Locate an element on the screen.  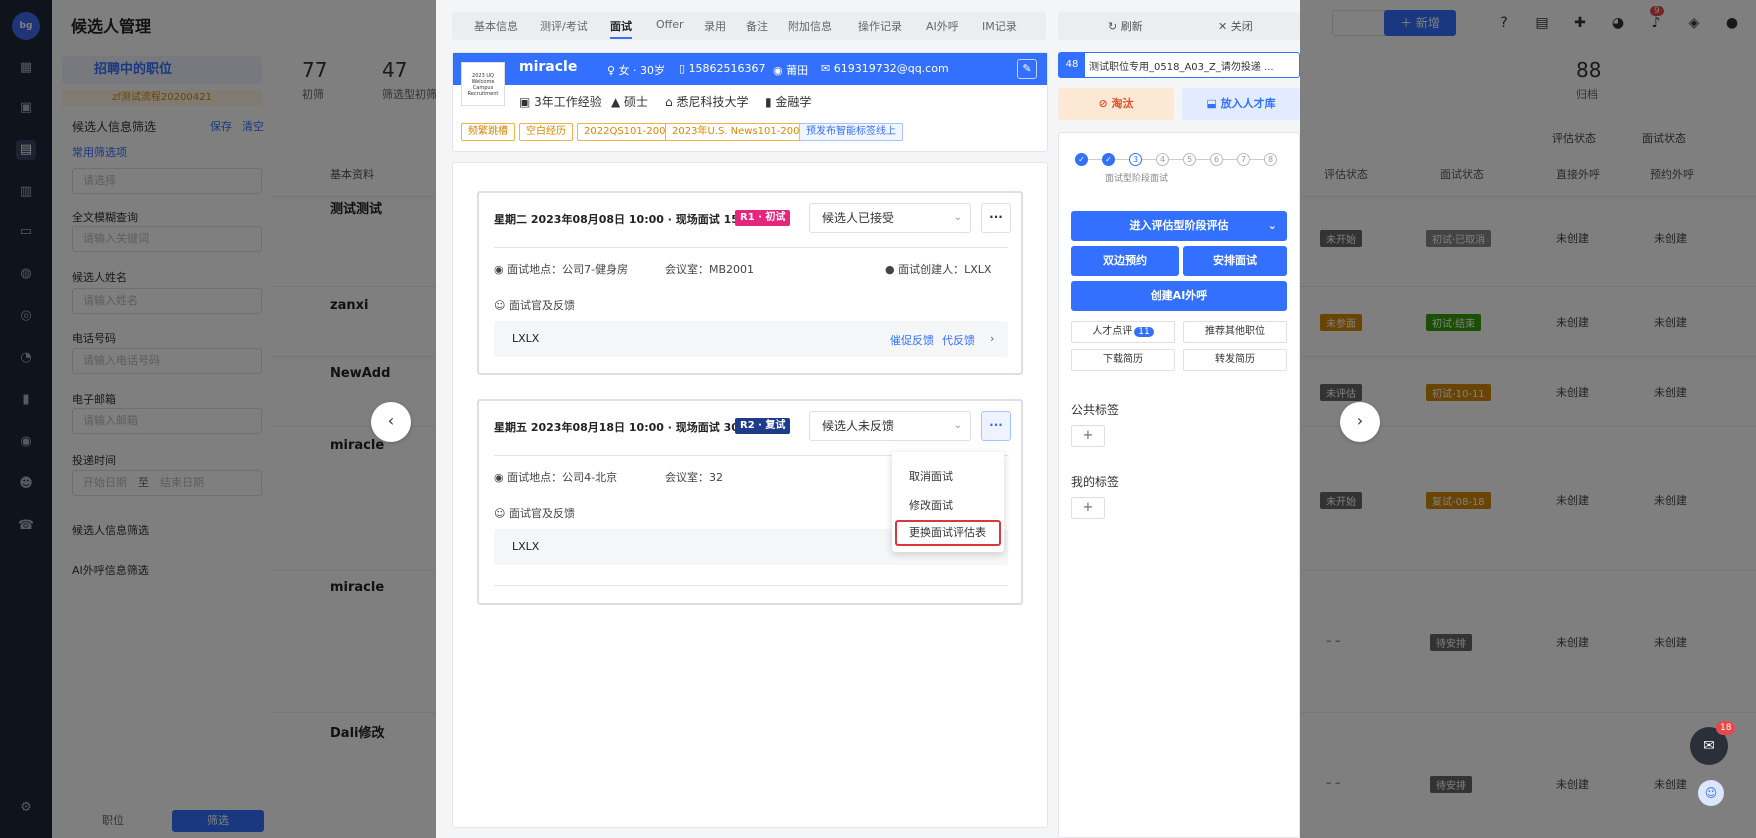
ban-icon: ⊘ is located at coordinates (1105, 103).